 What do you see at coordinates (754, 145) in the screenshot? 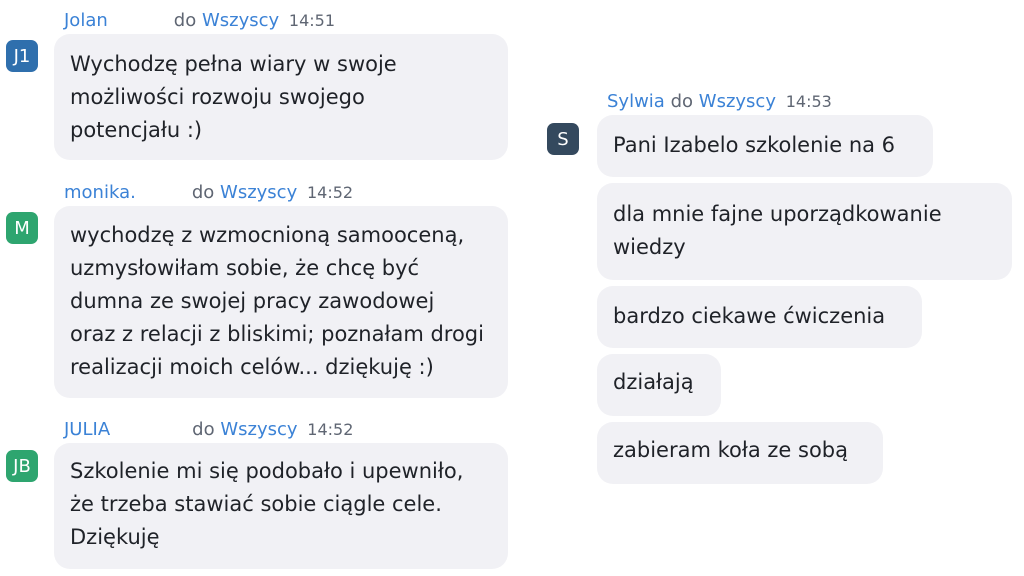
I see `message-text: Pani Izabelo szkolenie na 6` at bounding box center [754, 145].